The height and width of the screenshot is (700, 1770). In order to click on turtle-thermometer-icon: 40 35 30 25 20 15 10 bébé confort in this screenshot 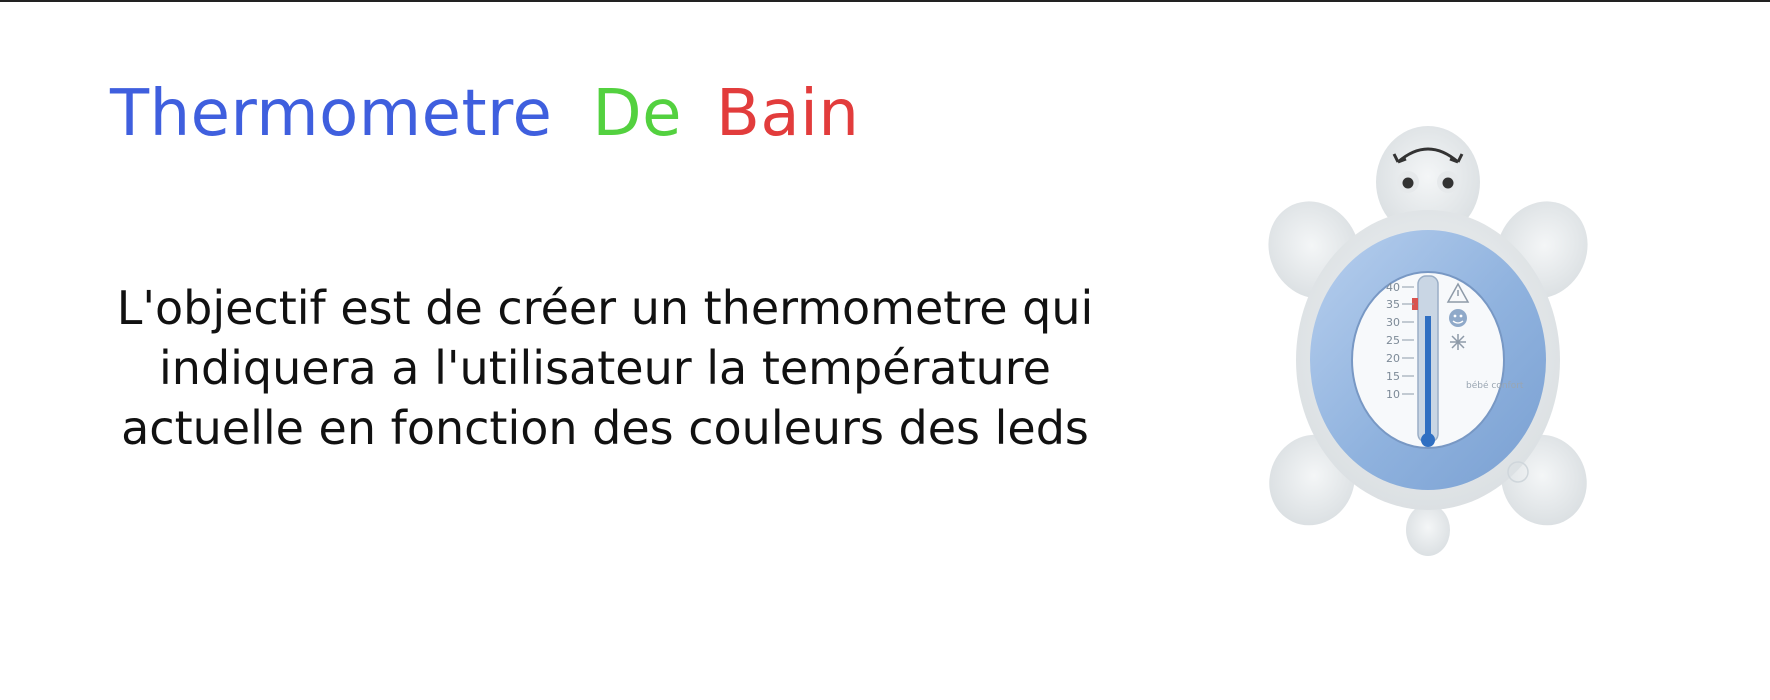, I will do `click(1428, 341)`.